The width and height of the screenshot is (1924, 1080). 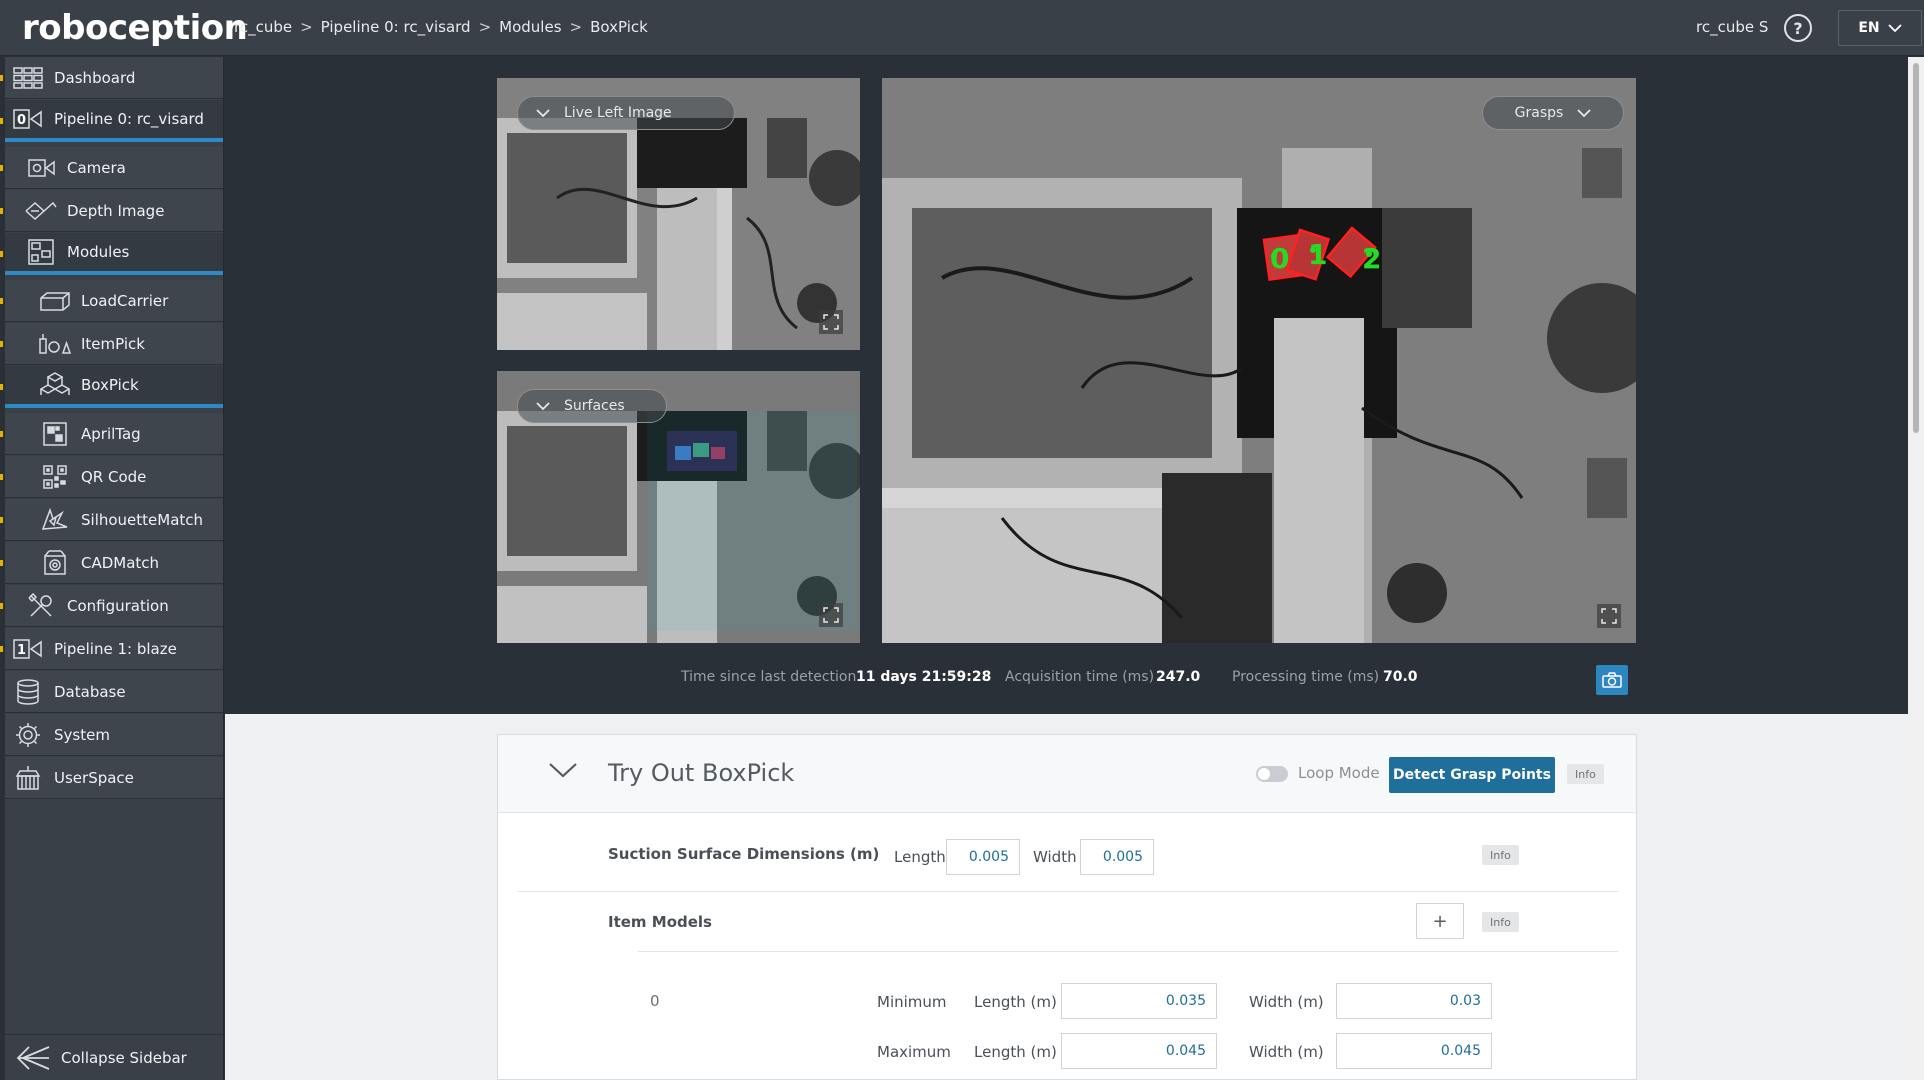 What do you see at coordinates (1286, 1052) in the screenshot?
I see `max-width-label: Width (m)` at bounding box center [1286, 1052].